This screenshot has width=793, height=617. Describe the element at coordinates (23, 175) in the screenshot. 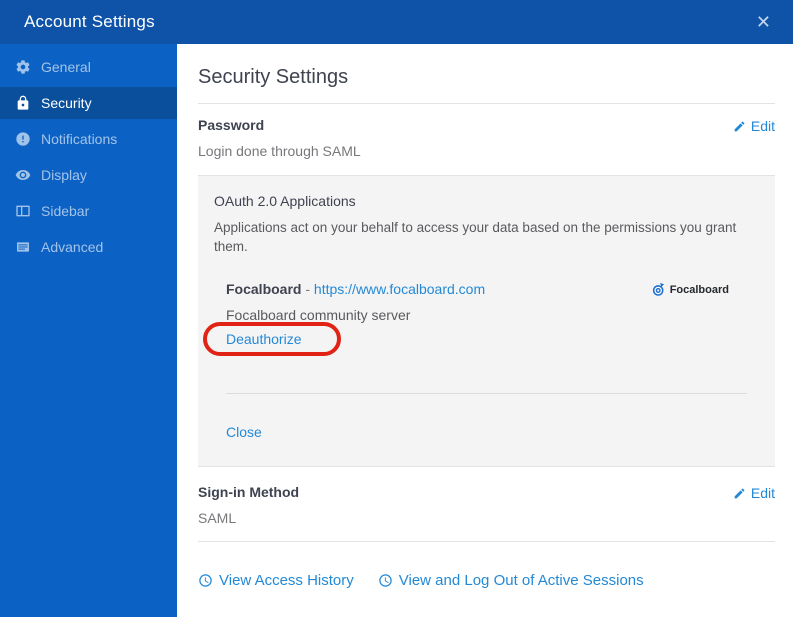

I see `eye-icon` at that location.